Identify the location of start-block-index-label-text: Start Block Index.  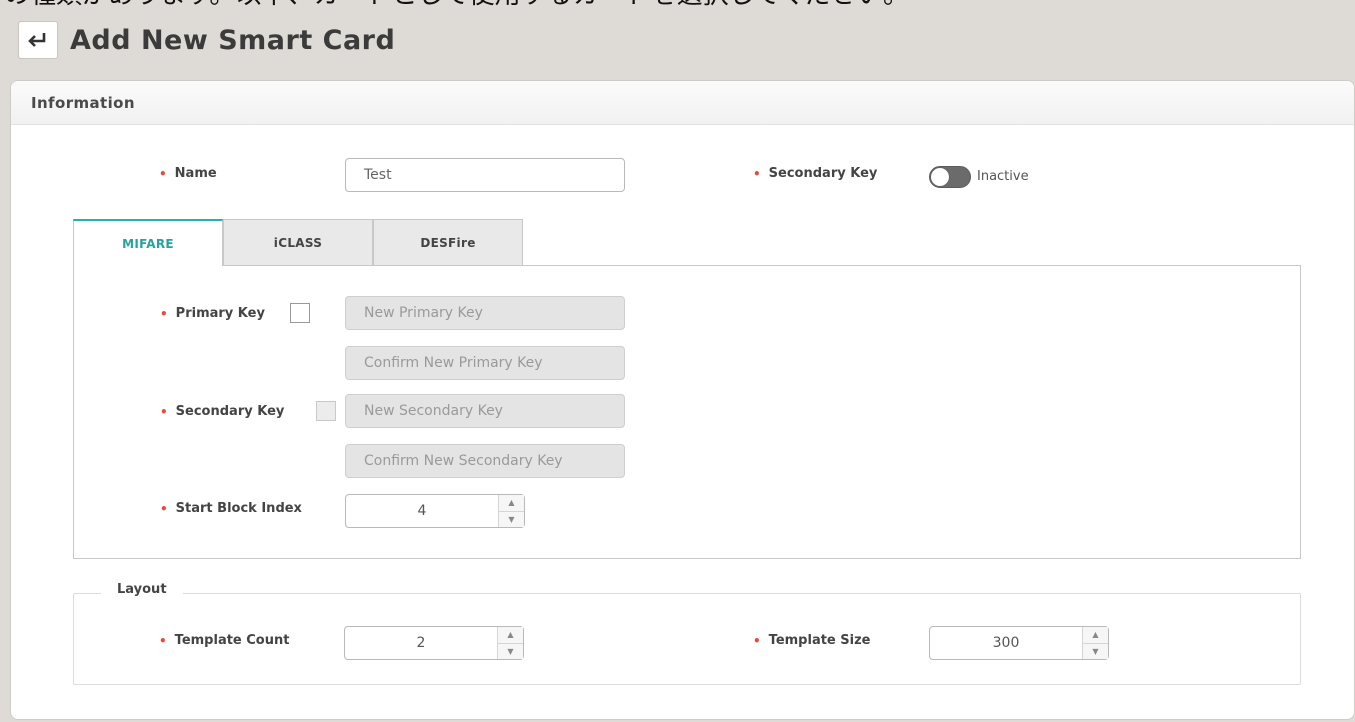
(238, 508).